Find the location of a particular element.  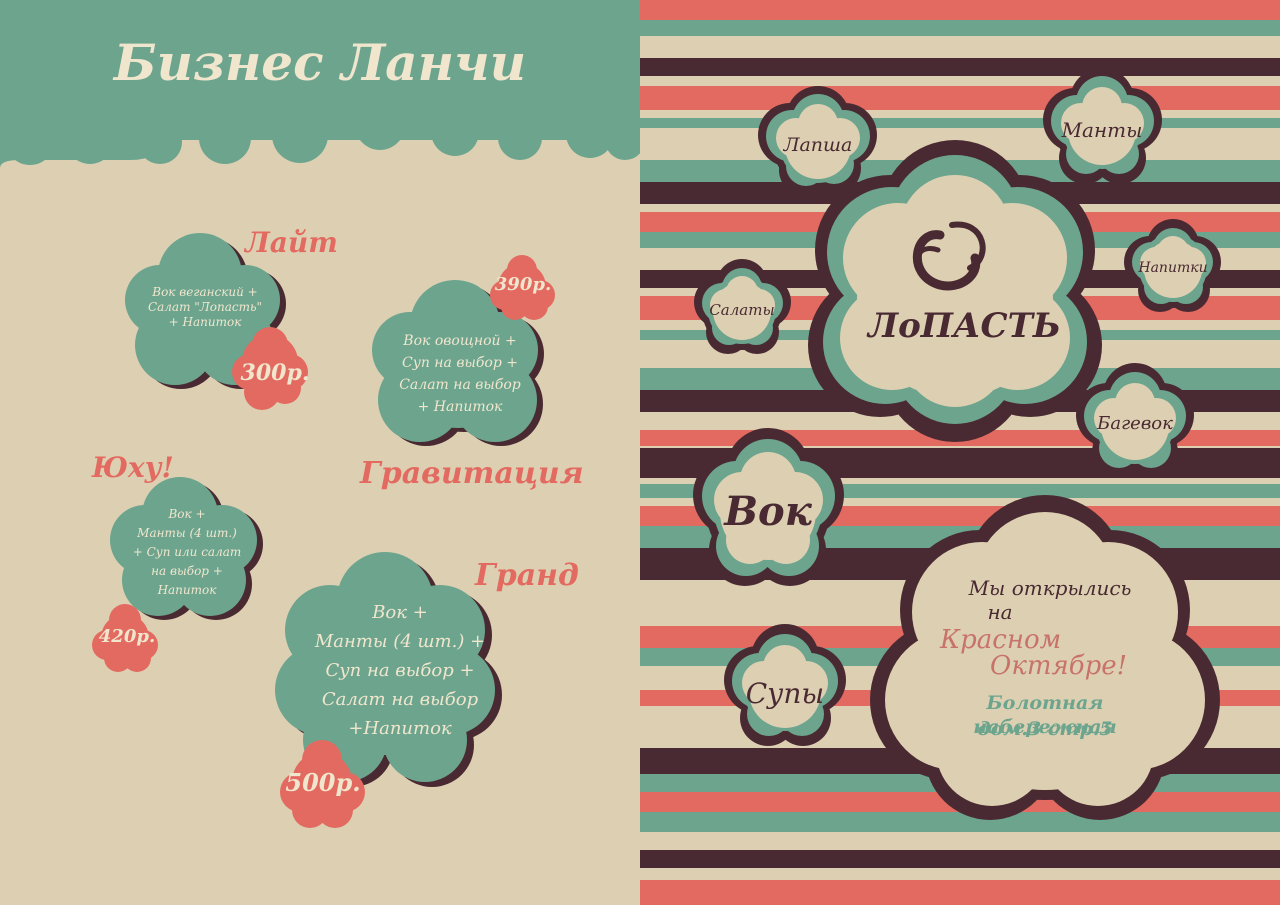

category-lapsha: Лапша is located at coordinates (818, 146).